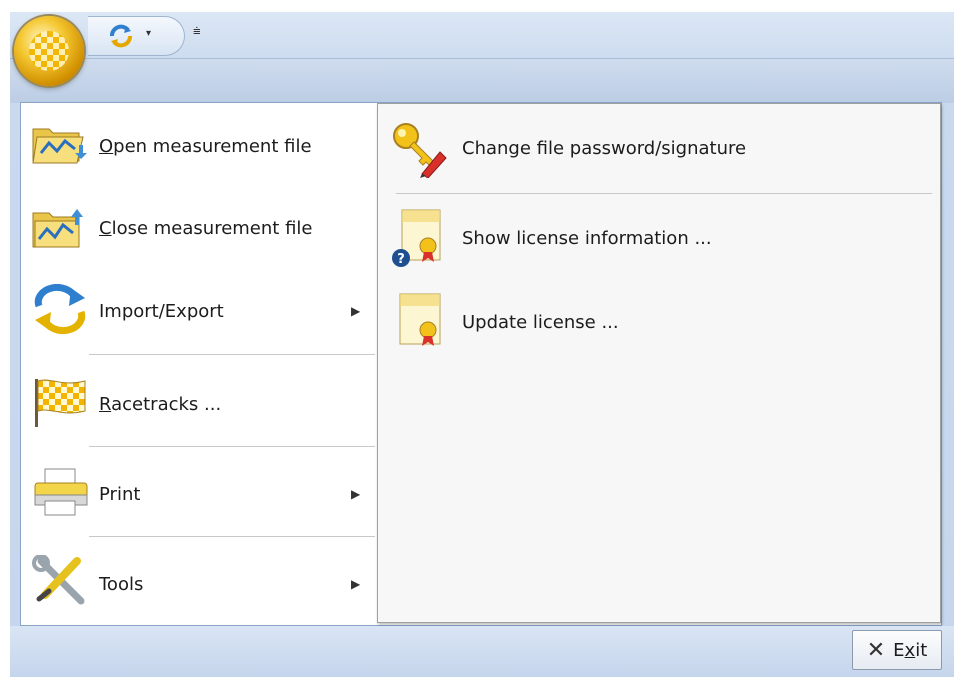 The height and width of the screenshot is (677, 954). Describe the element at coordinates (212, 146) in the screenshot. I see `menu-item-label: pen measurement file` at that location.